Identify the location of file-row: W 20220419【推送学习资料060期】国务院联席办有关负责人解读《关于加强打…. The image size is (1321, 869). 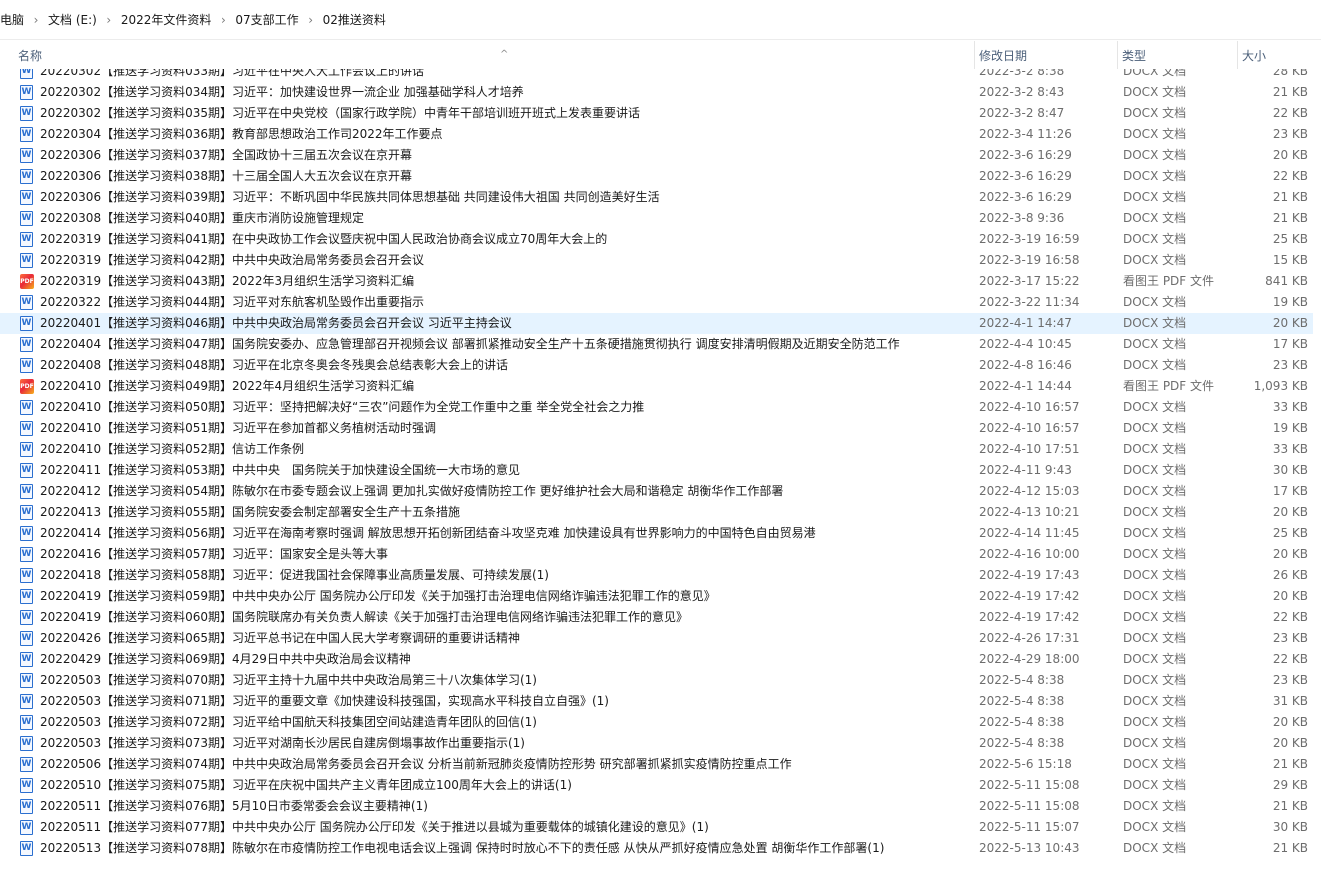
(656, 617).